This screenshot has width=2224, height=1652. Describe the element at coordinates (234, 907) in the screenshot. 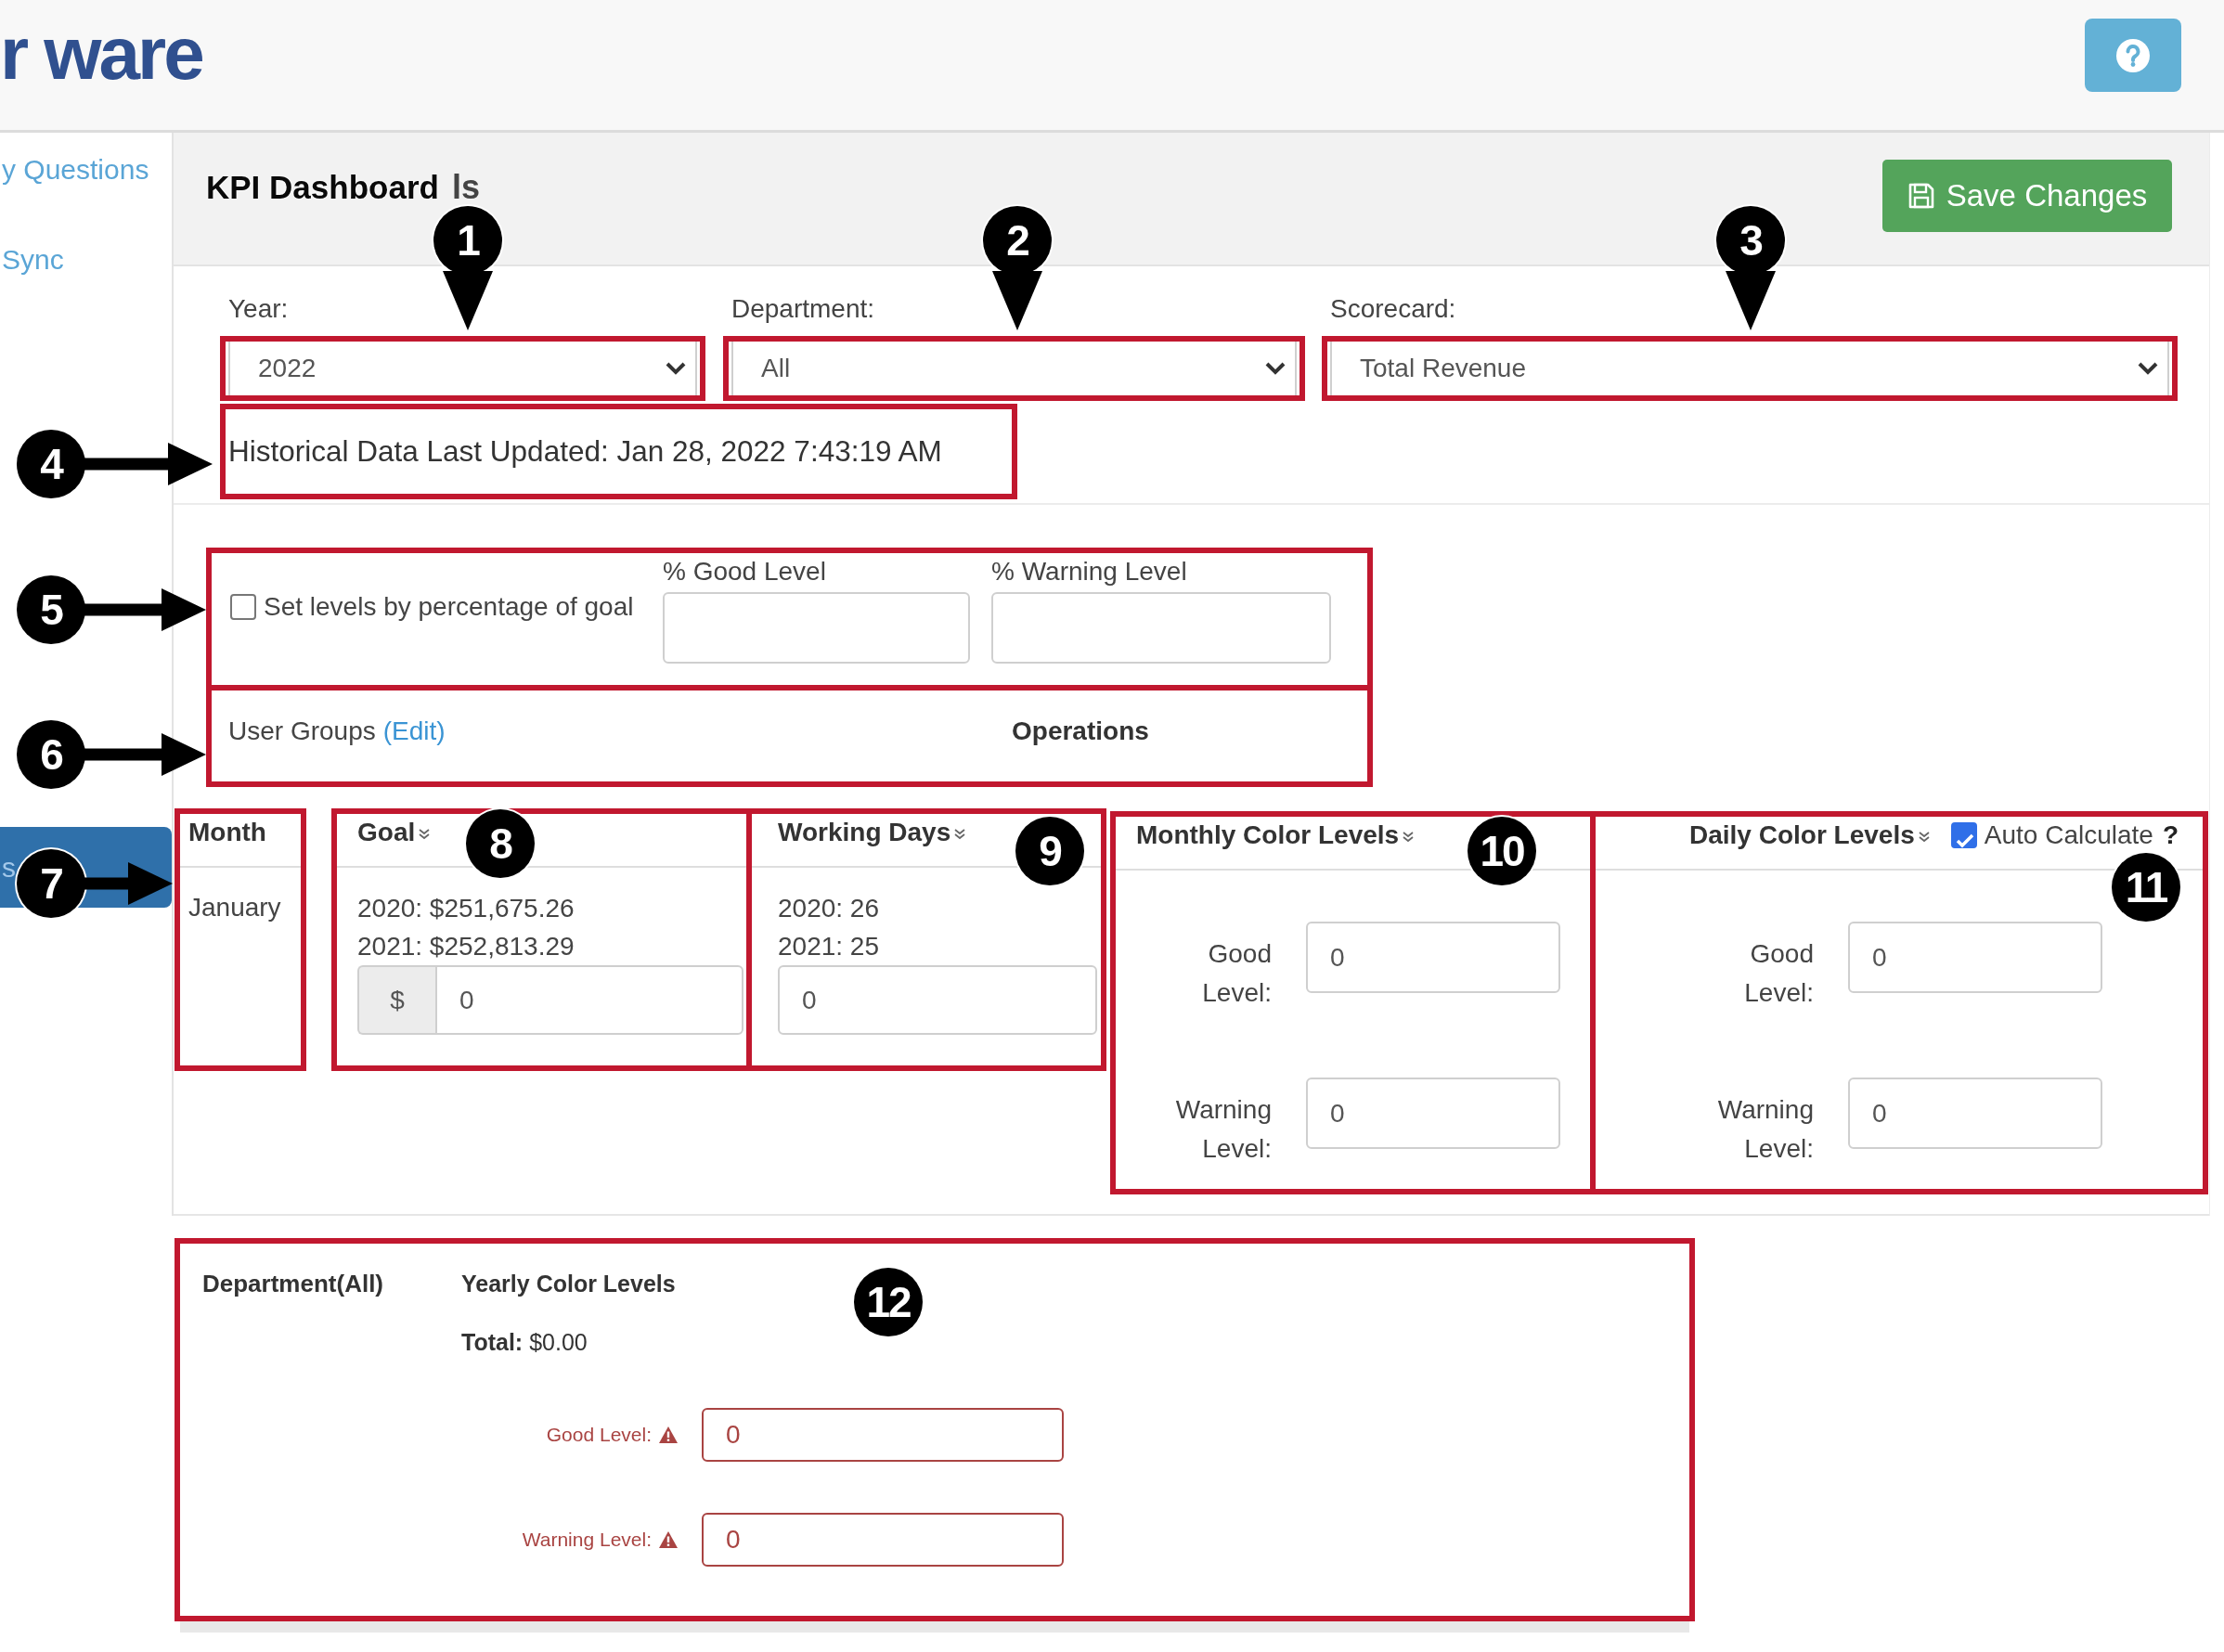

I see `table-cell: January` at that location.